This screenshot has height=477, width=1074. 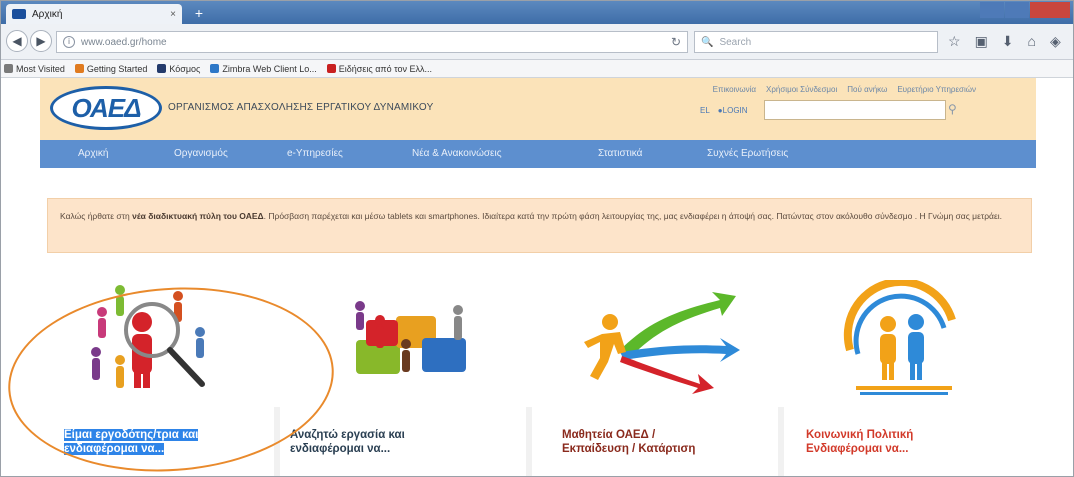 I want to click on browser-search-input: 🔍 Search, so click(x=816, y=42).